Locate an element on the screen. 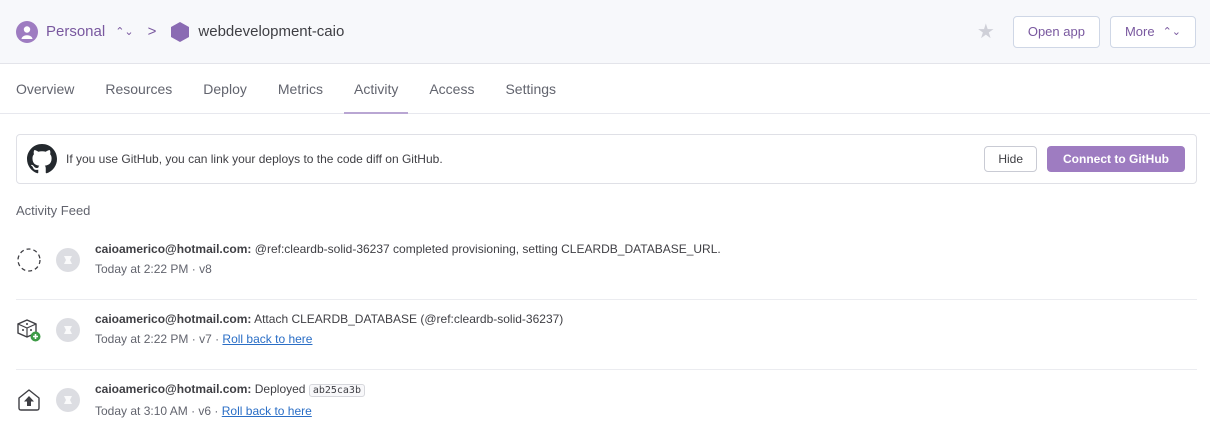 This screenshot has height=425, width=1210. more-button-label: More is located at coordinates (1139, 31).